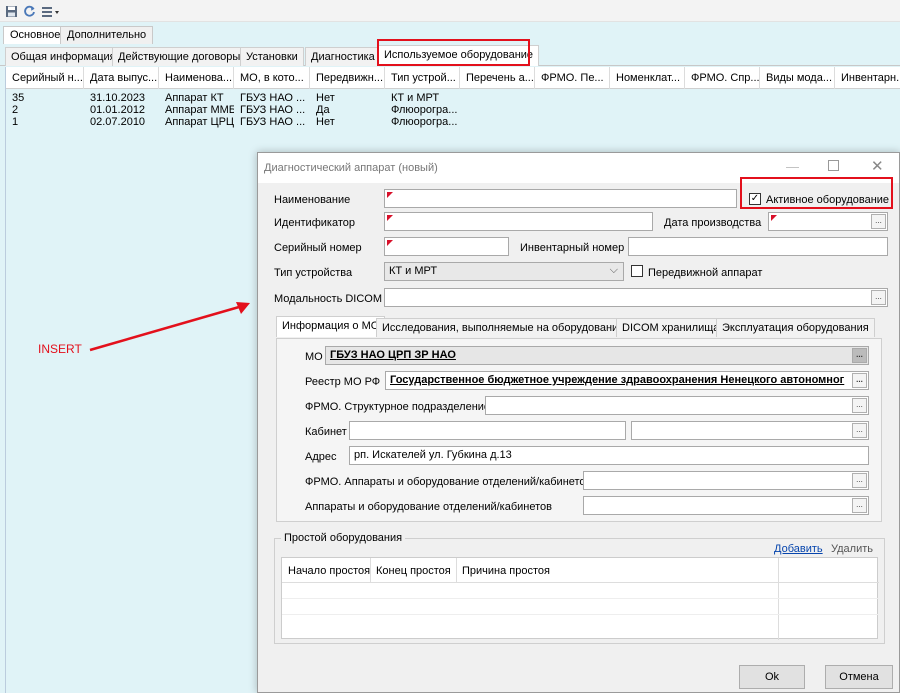 This screenshot has width=900, height=693. Describe the element at coordinates (118, 110) in the screenshot. I see `cell-date: 01.01.2012` at that location.